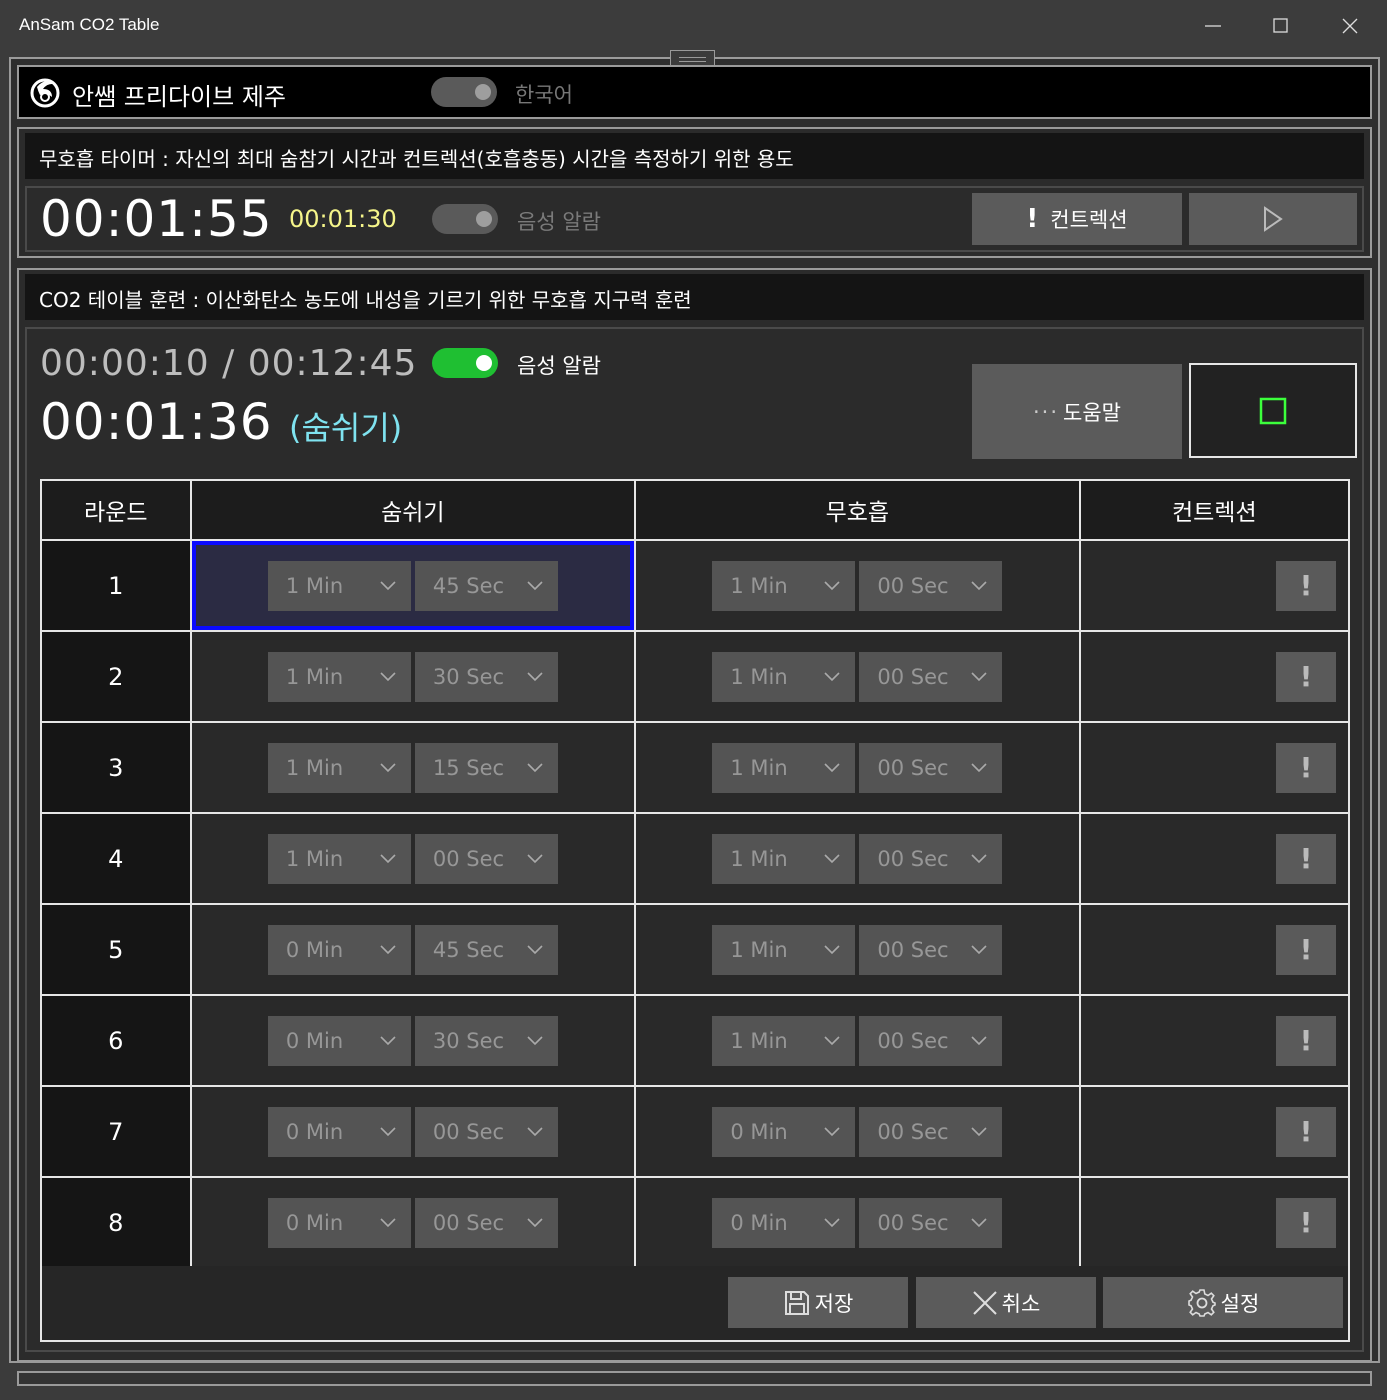 Image resolution: width=1387 pixels, height=1400 pixels. I want to click on timer-voice-alarm-label: 음성 알람, so click(559, 222).